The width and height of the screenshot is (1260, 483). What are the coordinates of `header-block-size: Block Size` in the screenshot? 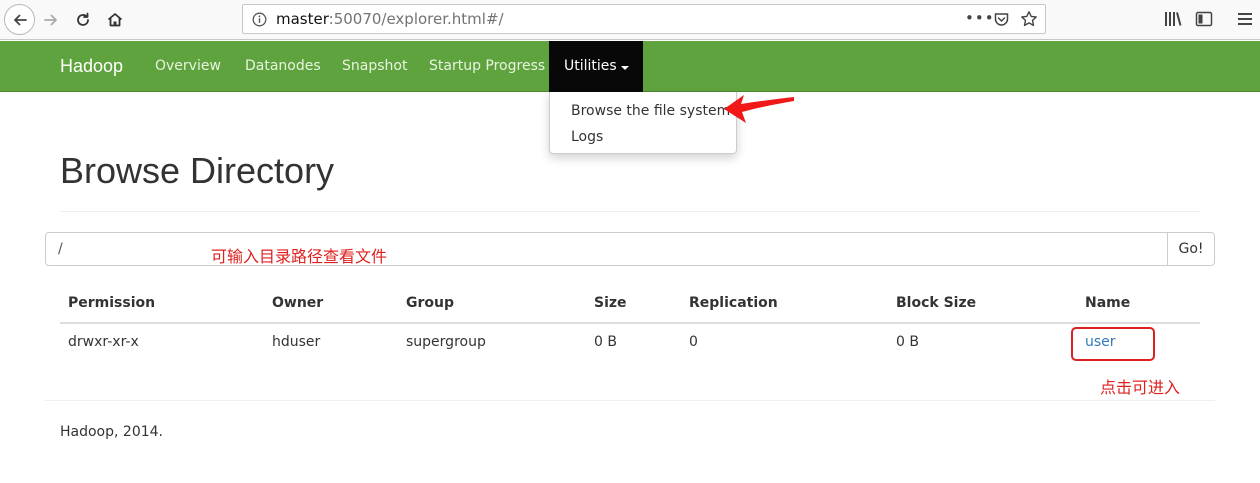 It's located at (936, 303).